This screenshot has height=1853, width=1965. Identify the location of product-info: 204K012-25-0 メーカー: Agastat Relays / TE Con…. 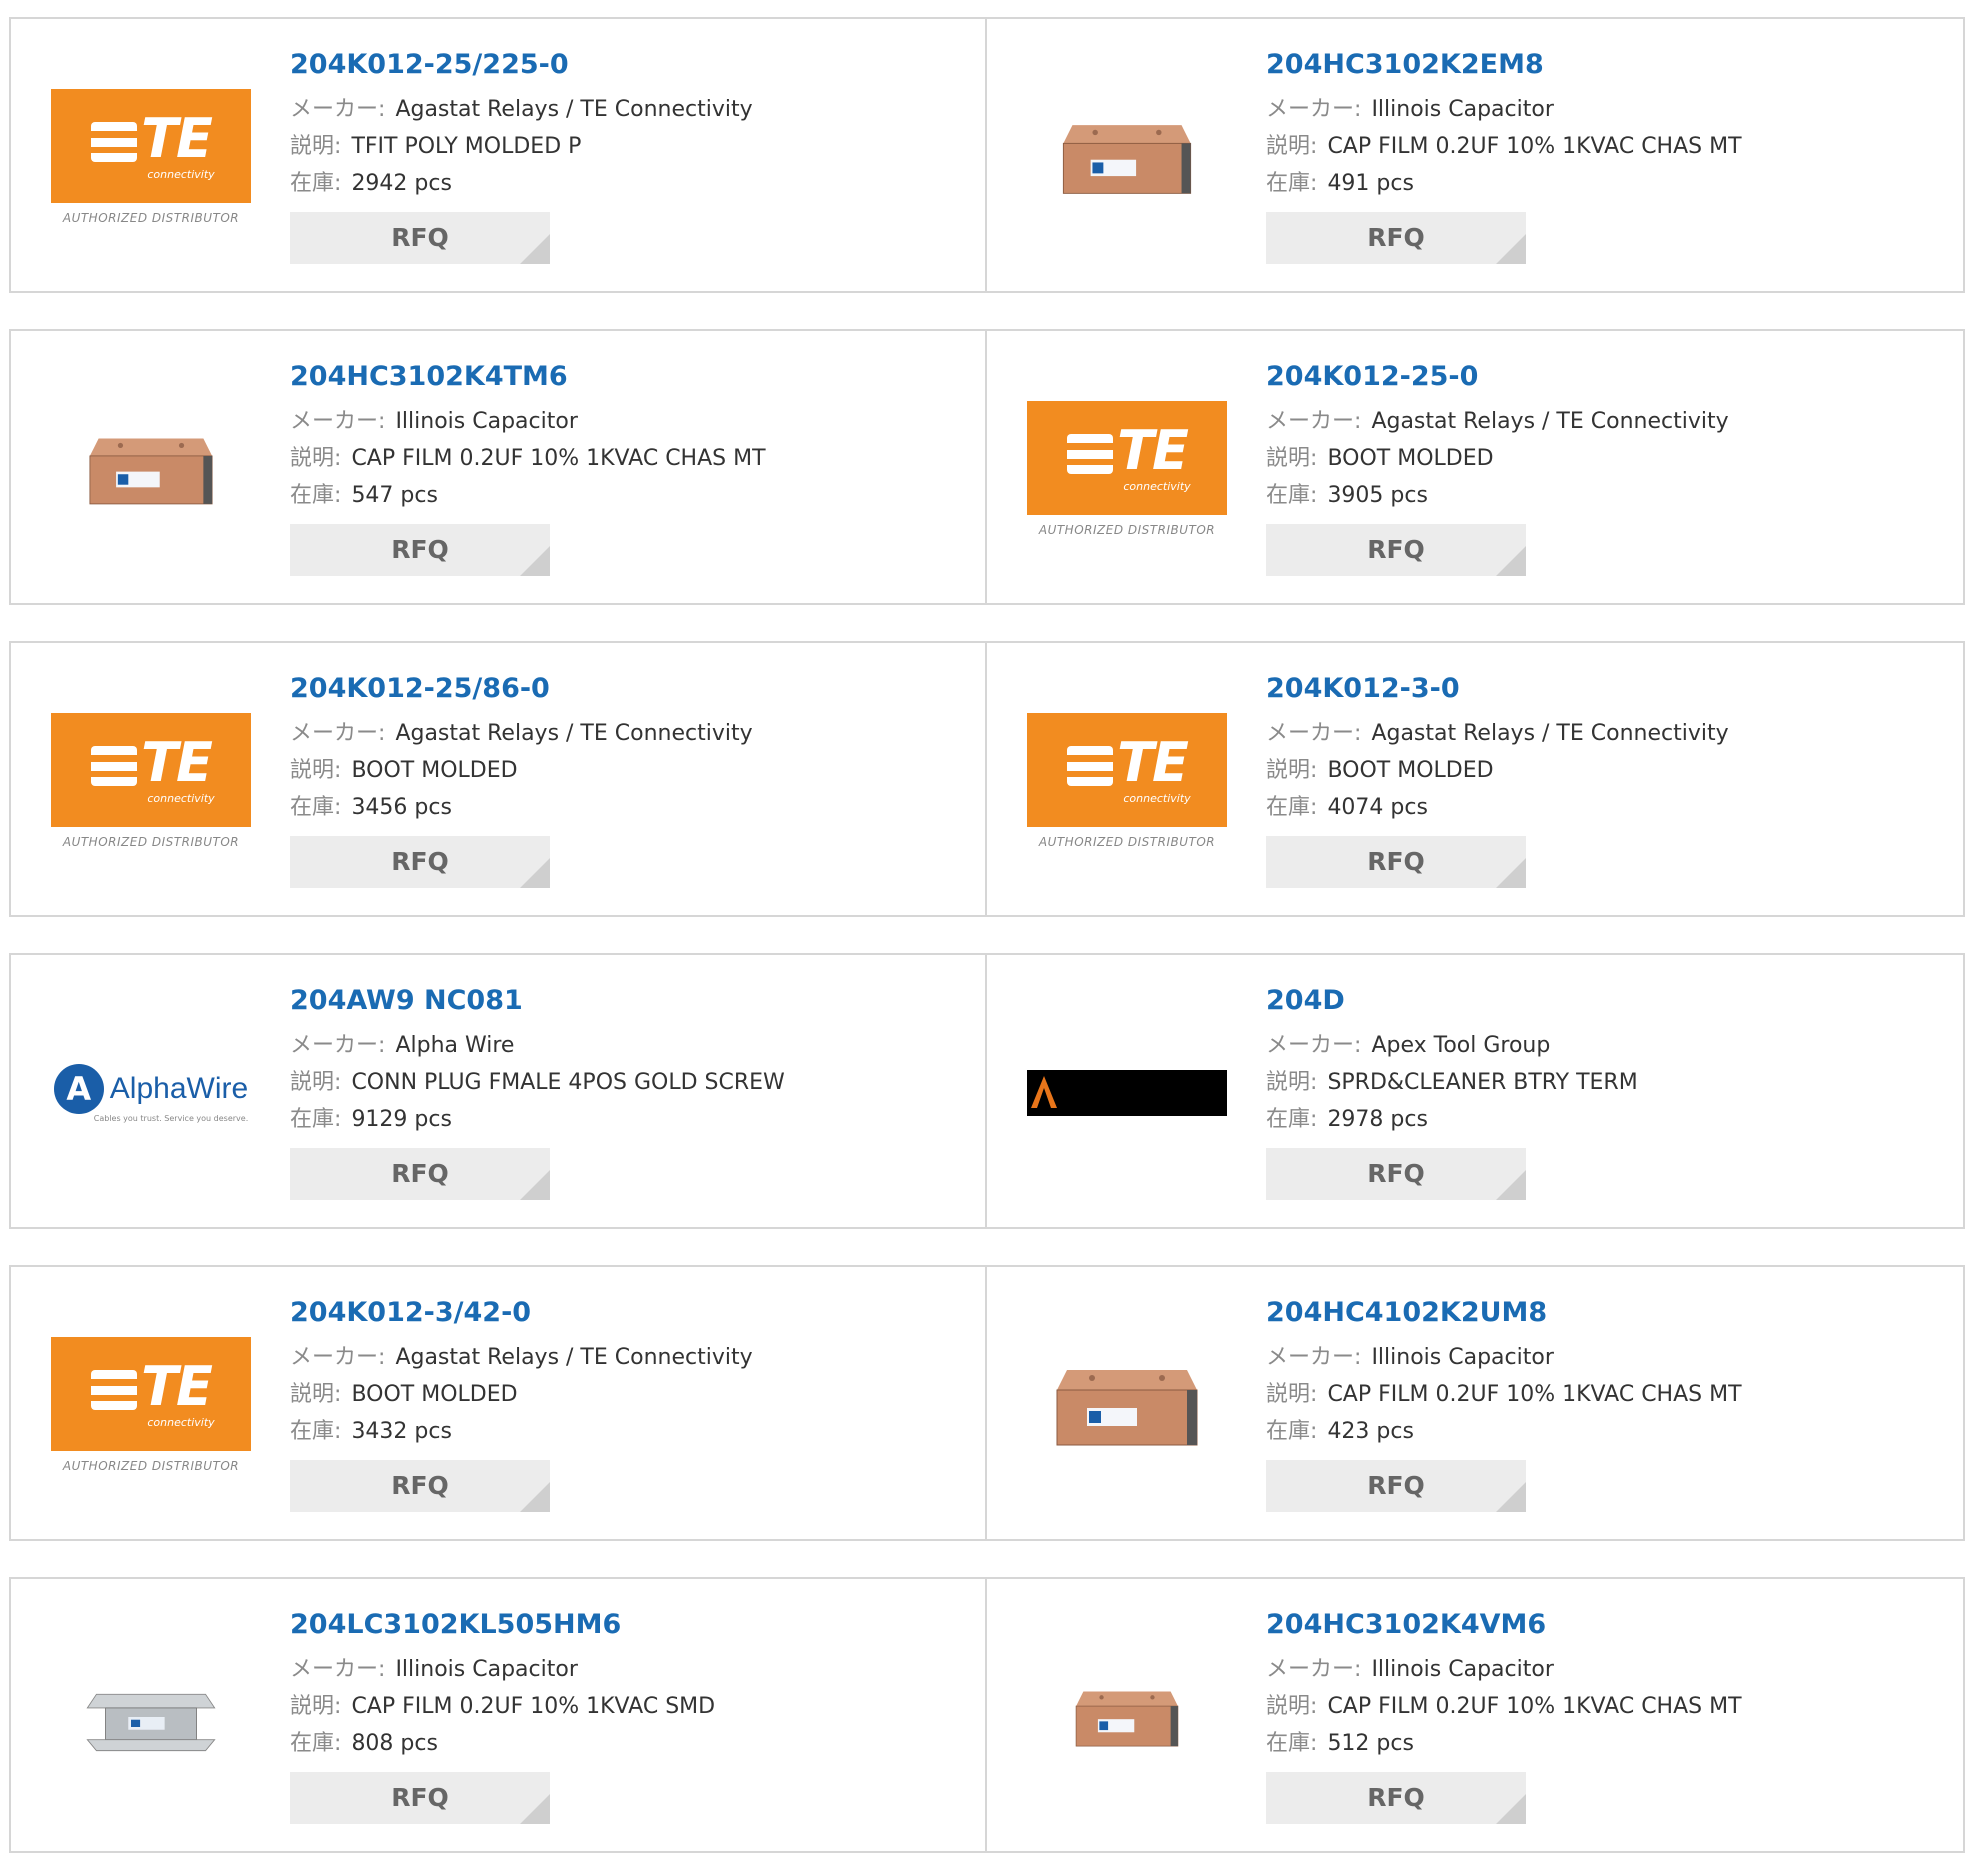
(1609, 467).